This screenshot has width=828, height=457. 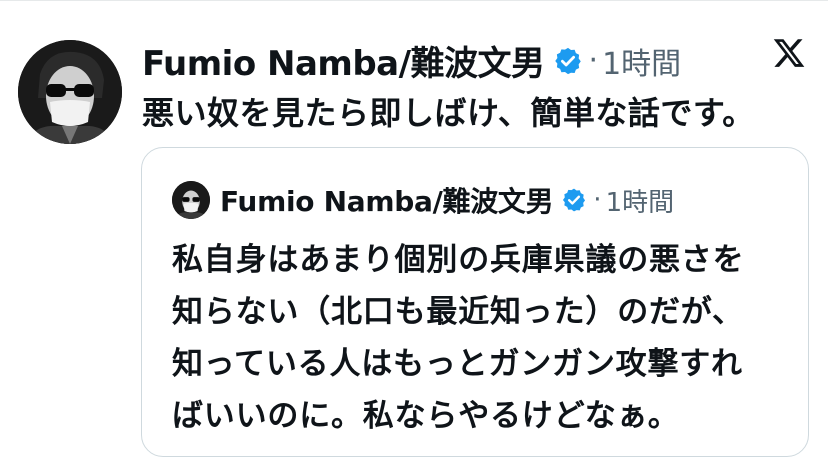 I want to click on x-logo-icon, so click(x=789, y=53).